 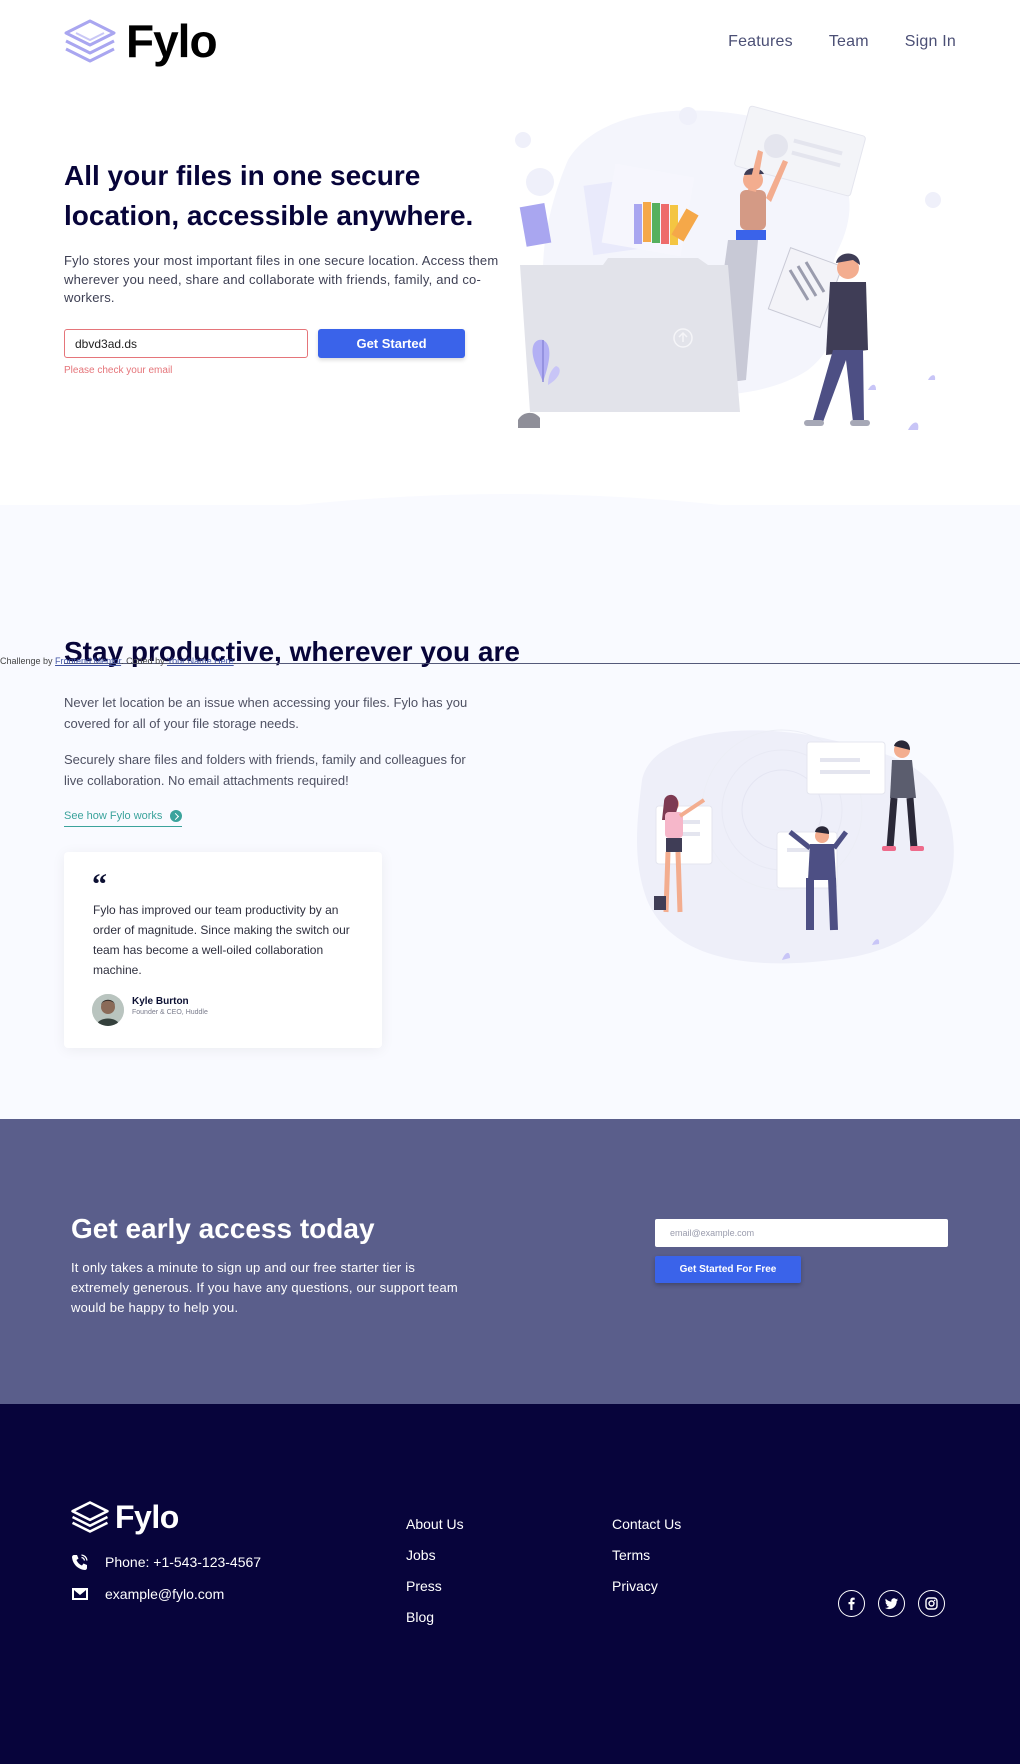 I want to click on avatar-image, so click(x=108, y=1010).